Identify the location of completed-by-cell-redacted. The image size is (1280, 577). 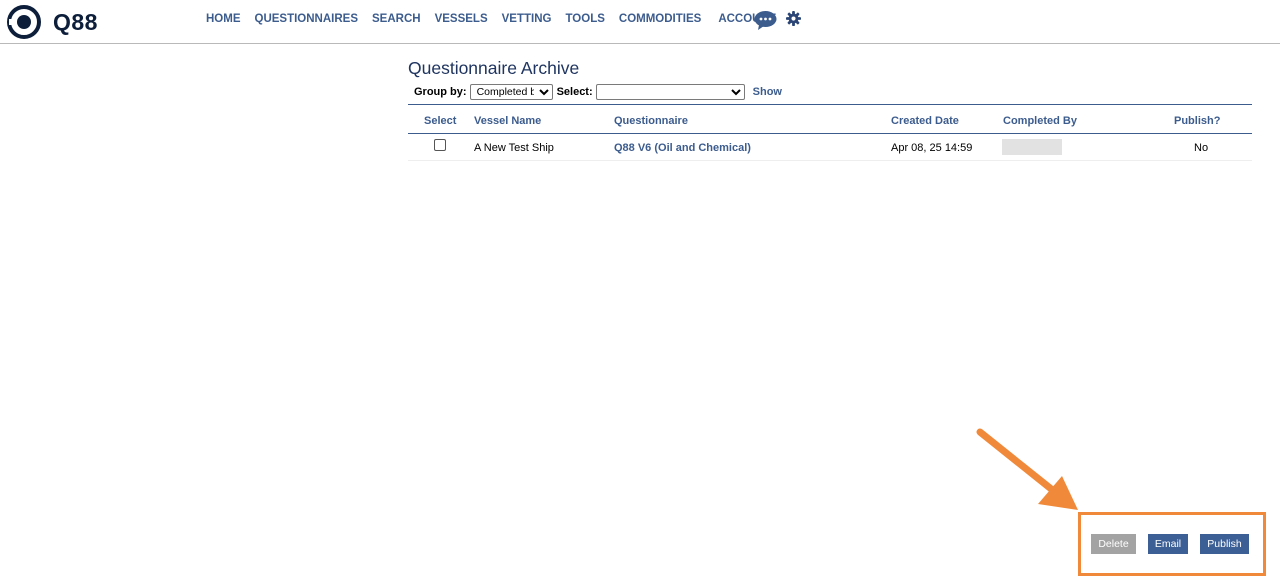
(1032, 147).